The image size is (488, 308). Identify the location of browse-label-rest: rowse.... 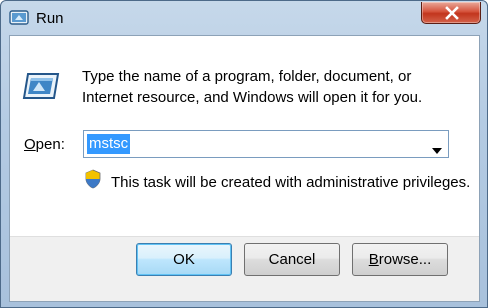
(405, 259).